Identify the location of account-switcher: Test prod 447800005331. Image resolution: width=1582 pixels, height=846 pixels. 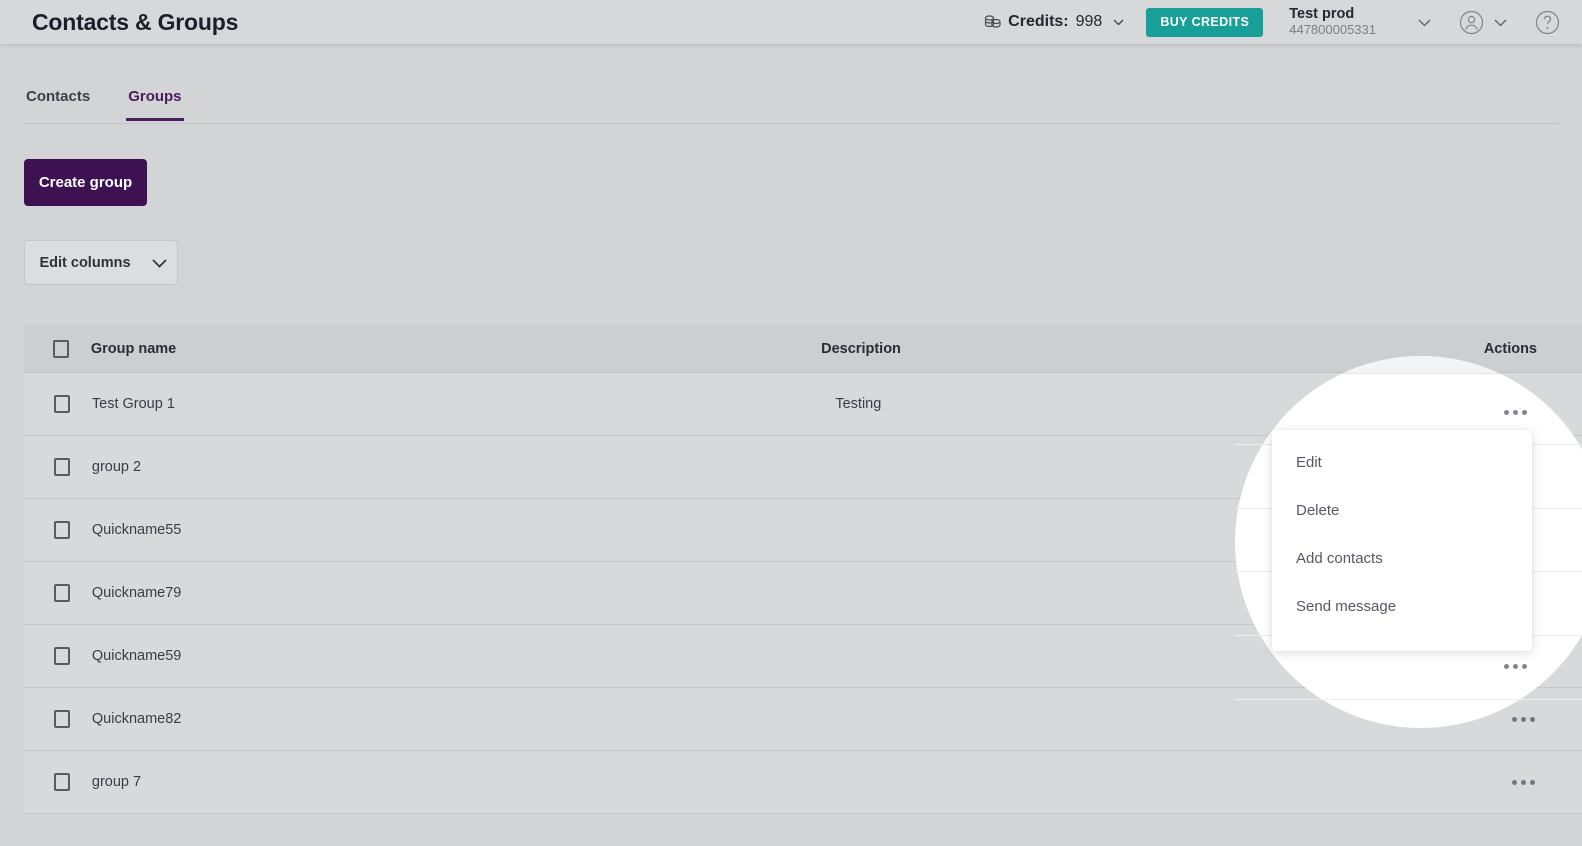
(1360, 22).